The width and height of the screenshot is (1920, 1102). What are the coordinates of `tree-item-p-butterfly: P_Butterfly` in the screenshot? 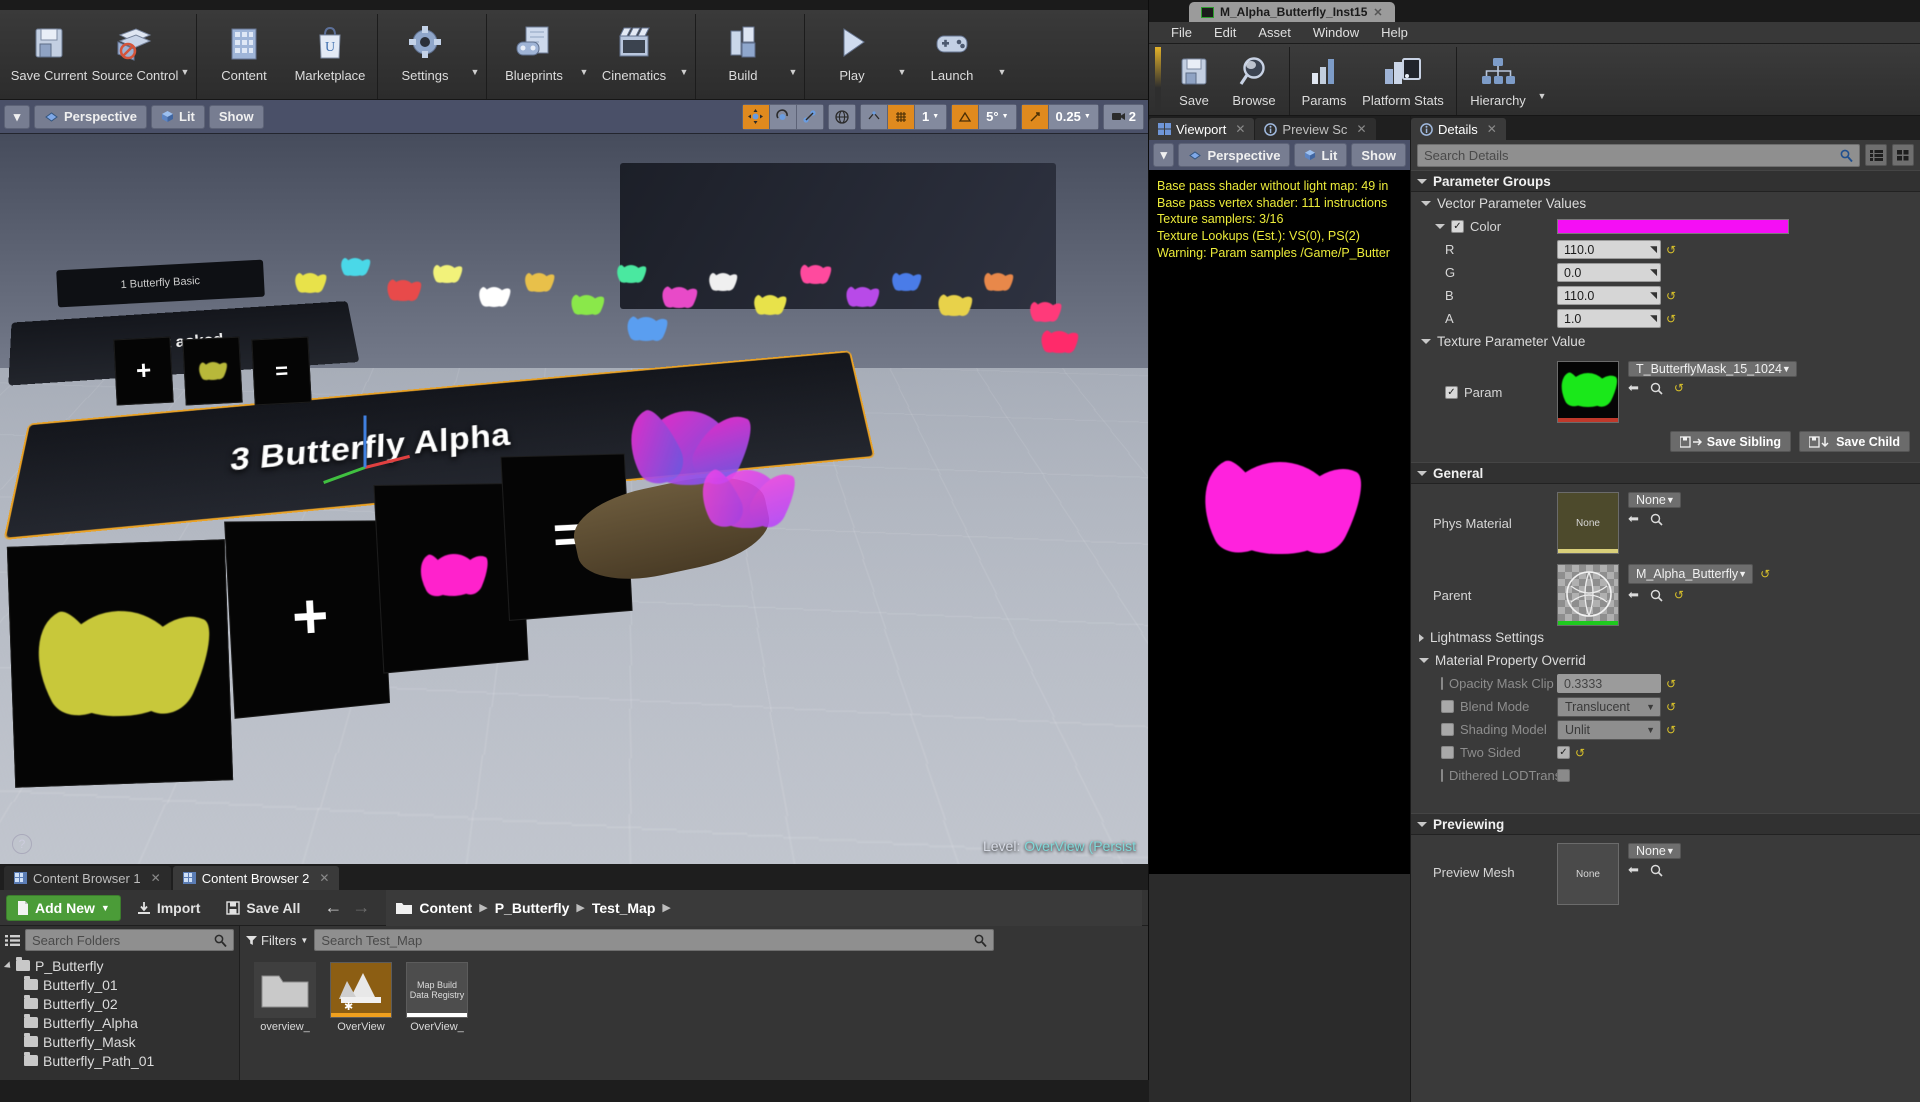 It's located at (121, 965).